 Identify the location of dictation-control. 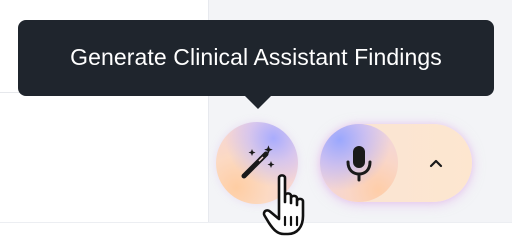
(396, 163).